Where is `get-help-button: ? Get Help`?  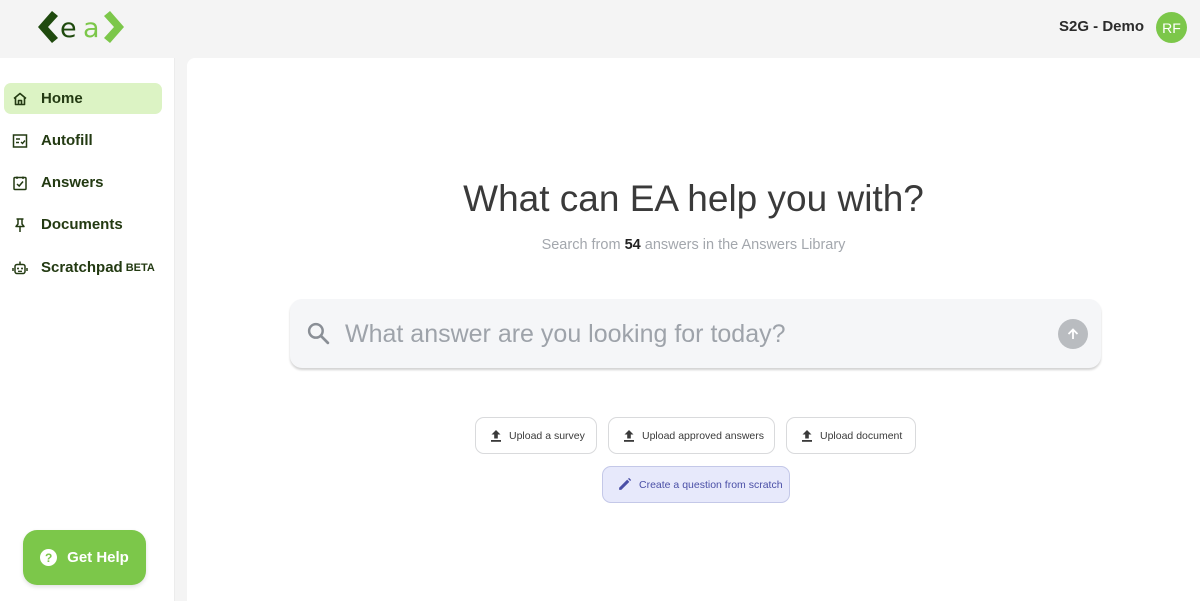 get-help-button: ? Get Help is located at coordinates (84, 557).